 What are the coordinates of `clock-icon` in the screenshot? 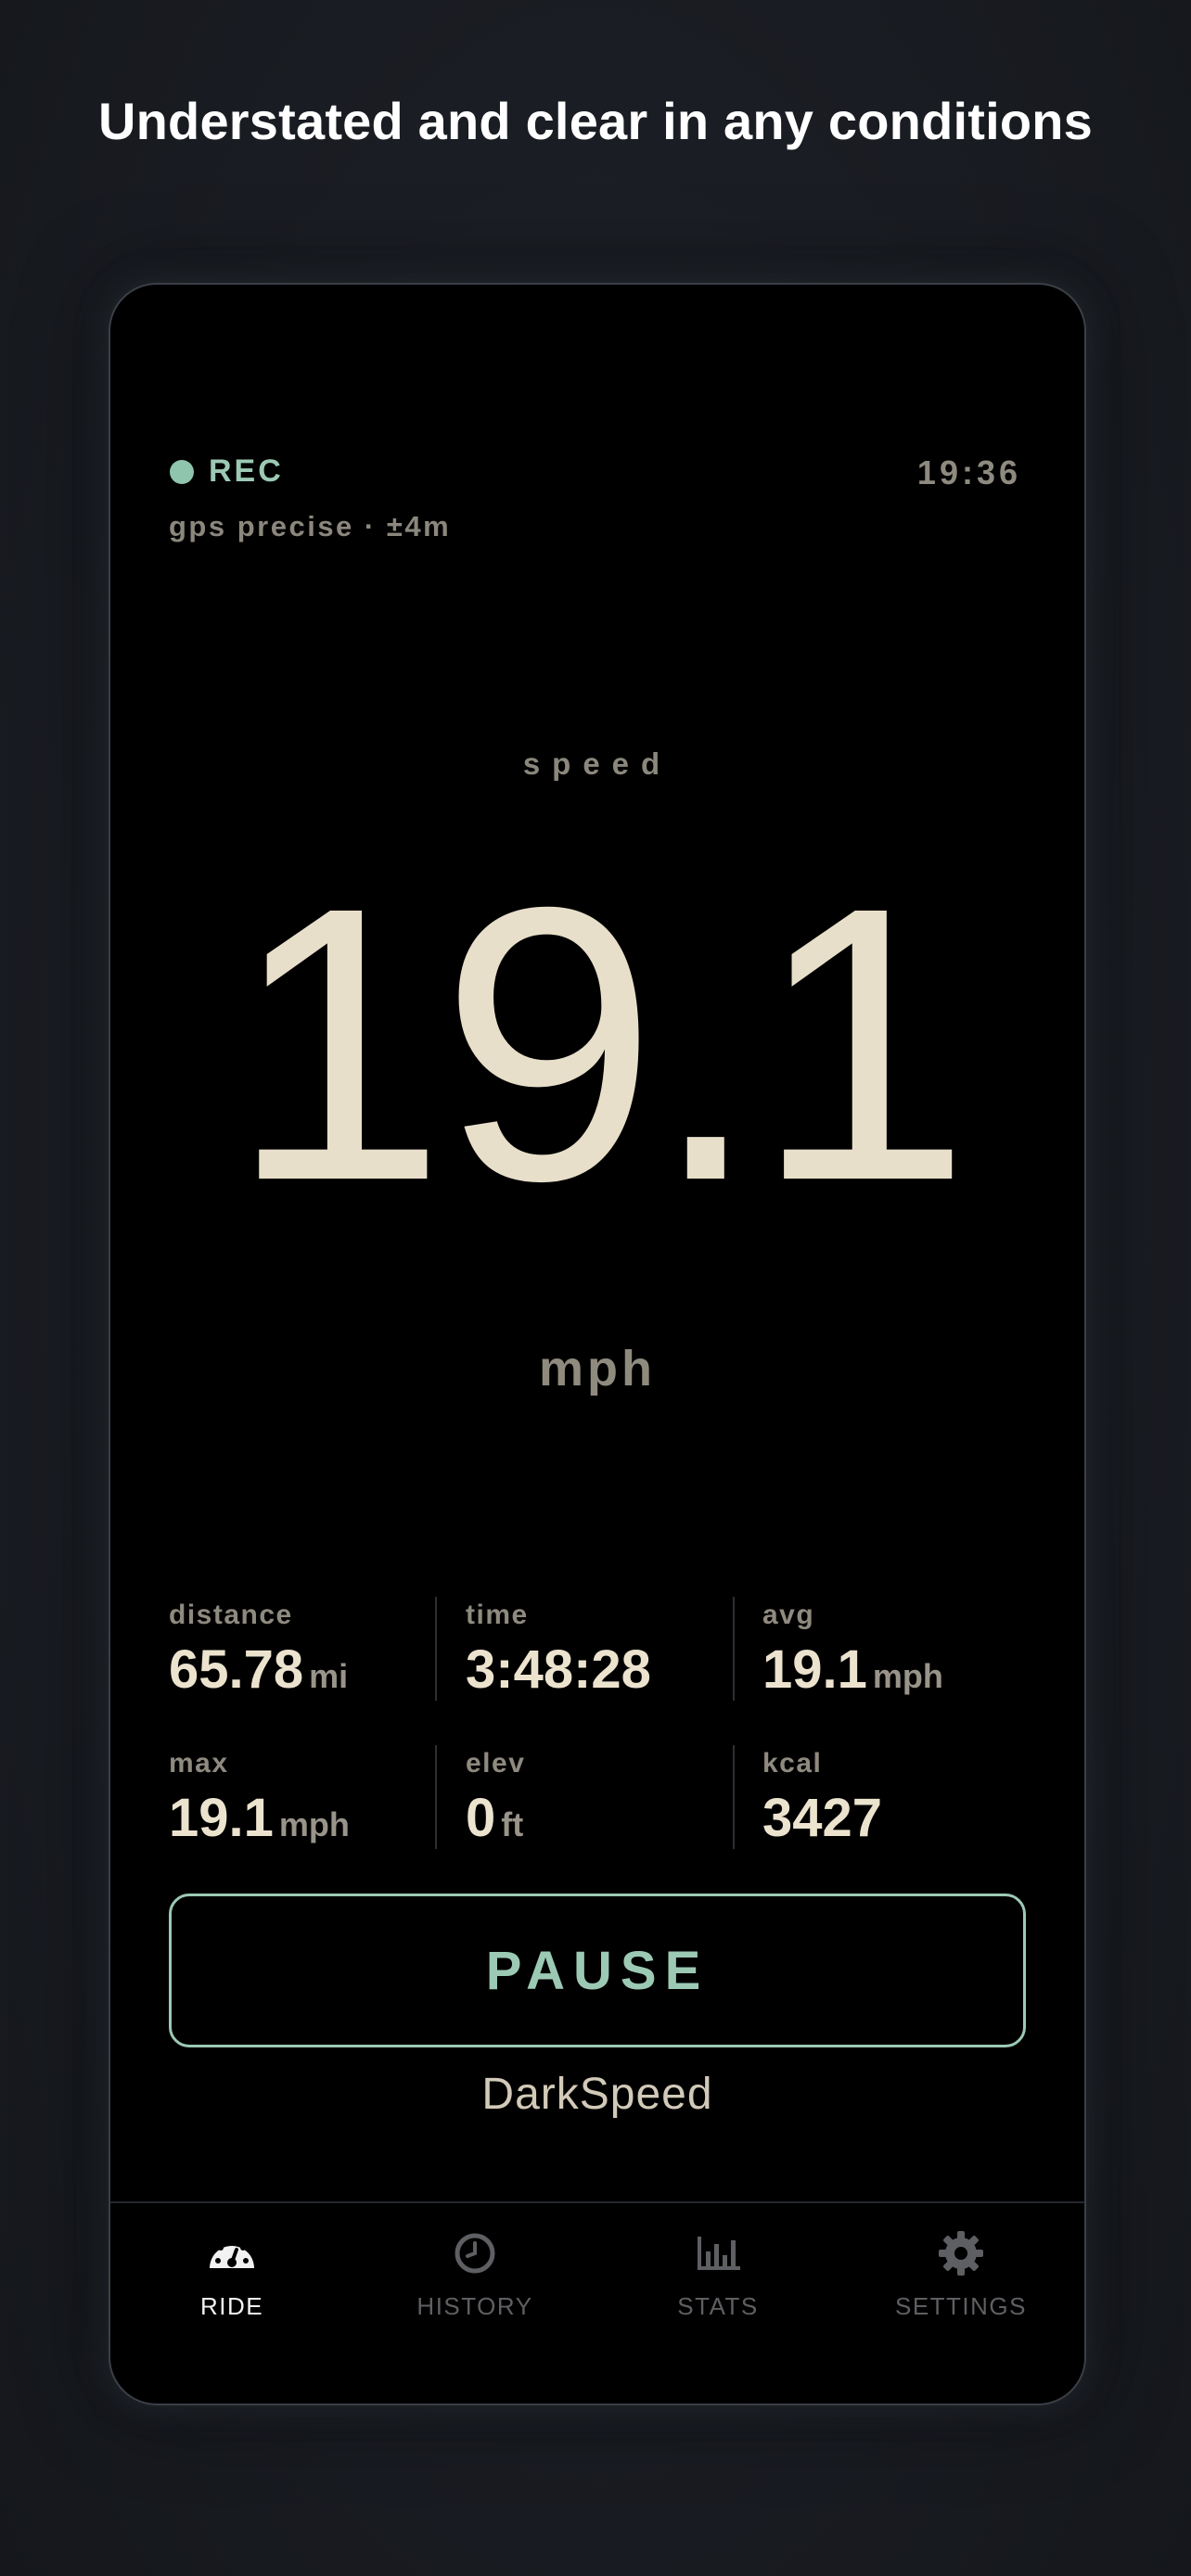 It's located at (475, 2253).